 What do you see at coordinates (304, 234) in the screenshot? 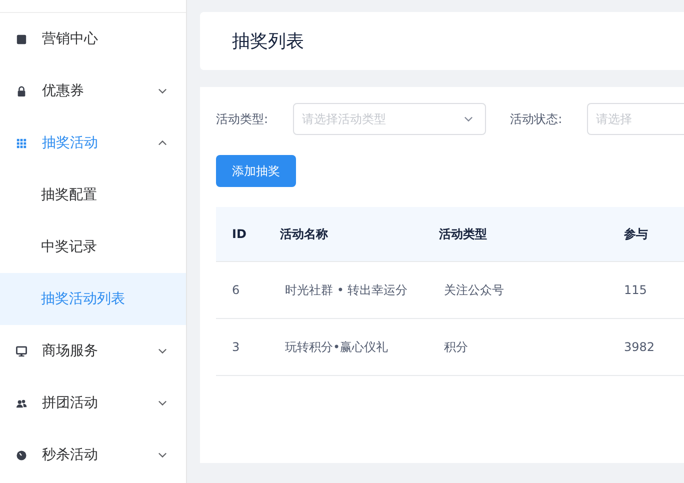
I see `column-header: 活动名称` at bounding box center [304, 234].